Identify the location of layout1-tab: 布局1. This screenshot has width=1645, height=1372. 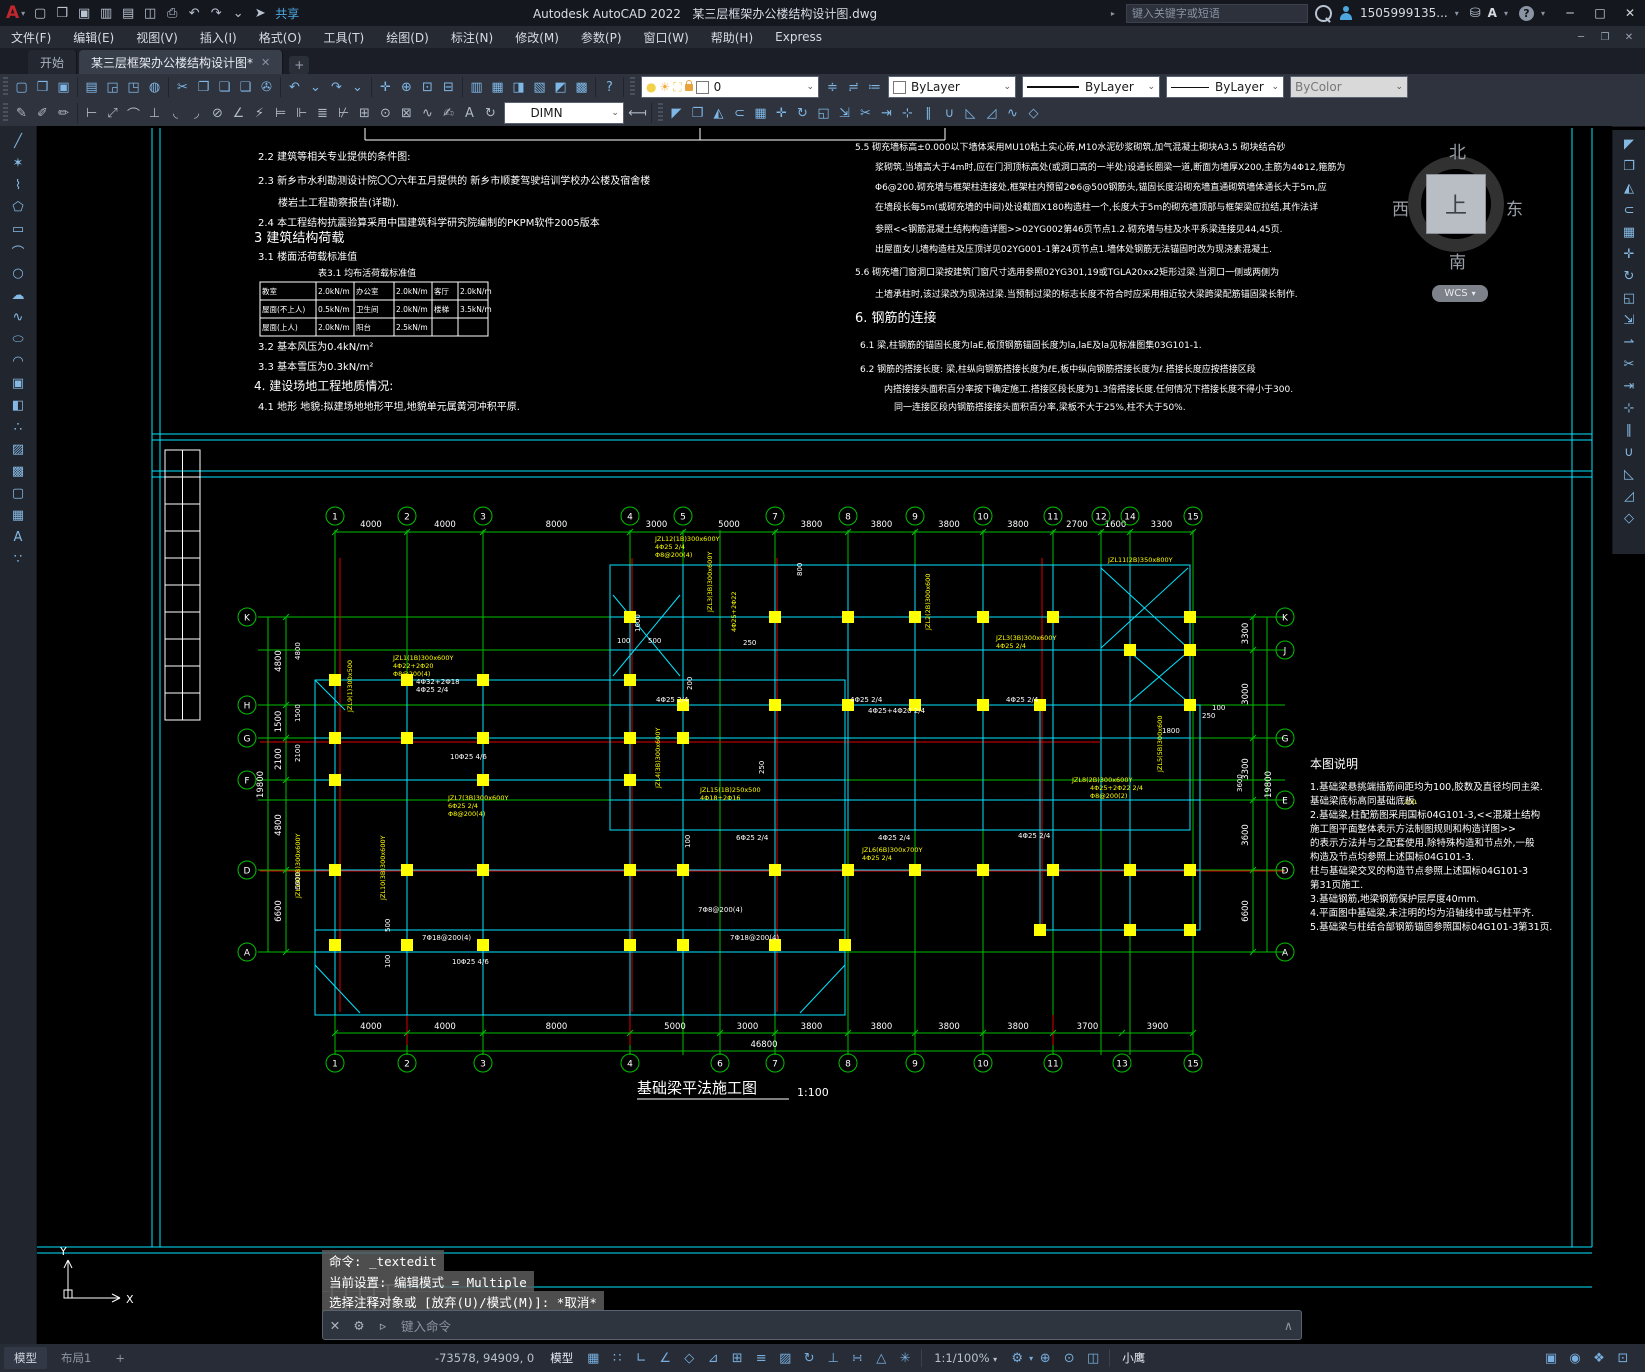
(76, 1358).